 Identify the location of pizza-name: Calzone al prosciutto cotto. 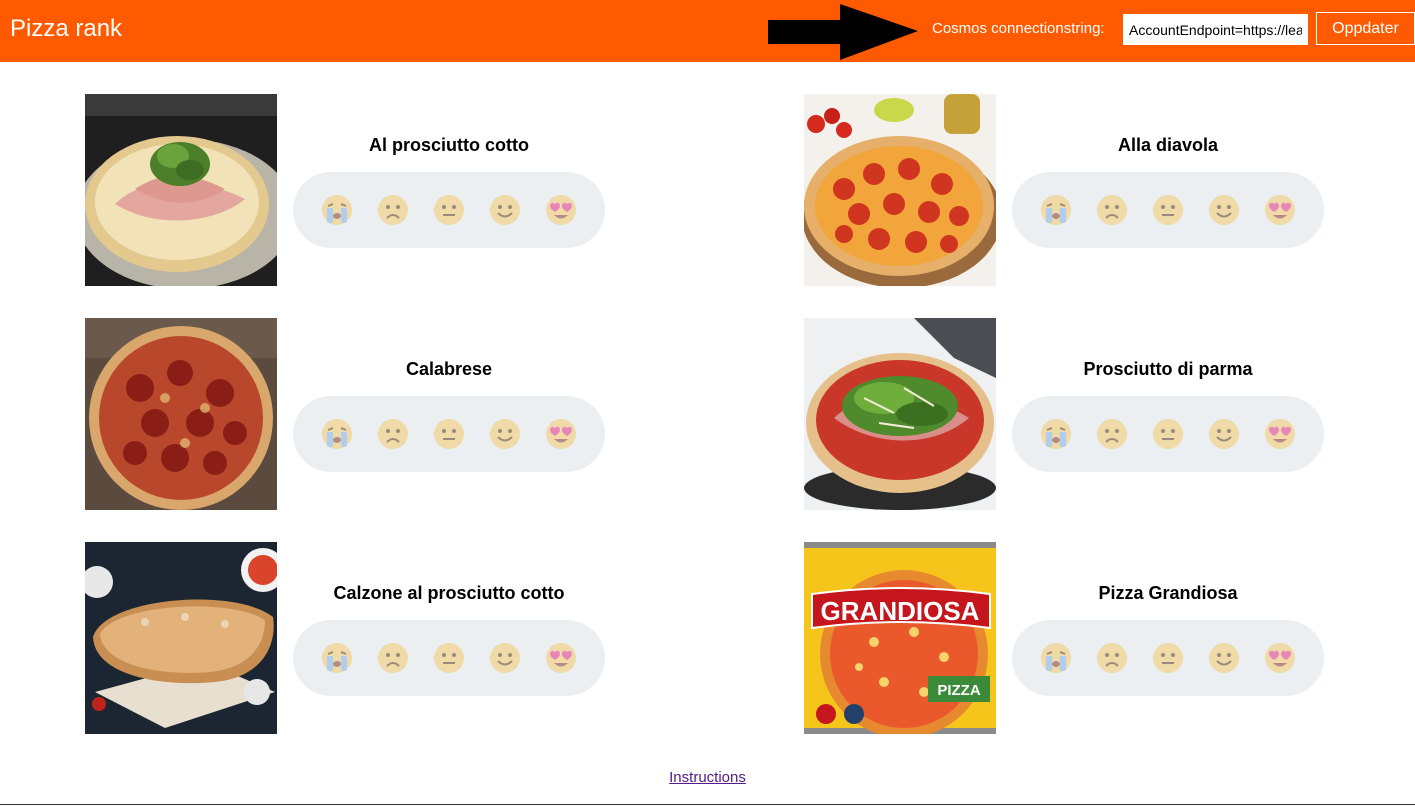
(449, 593).